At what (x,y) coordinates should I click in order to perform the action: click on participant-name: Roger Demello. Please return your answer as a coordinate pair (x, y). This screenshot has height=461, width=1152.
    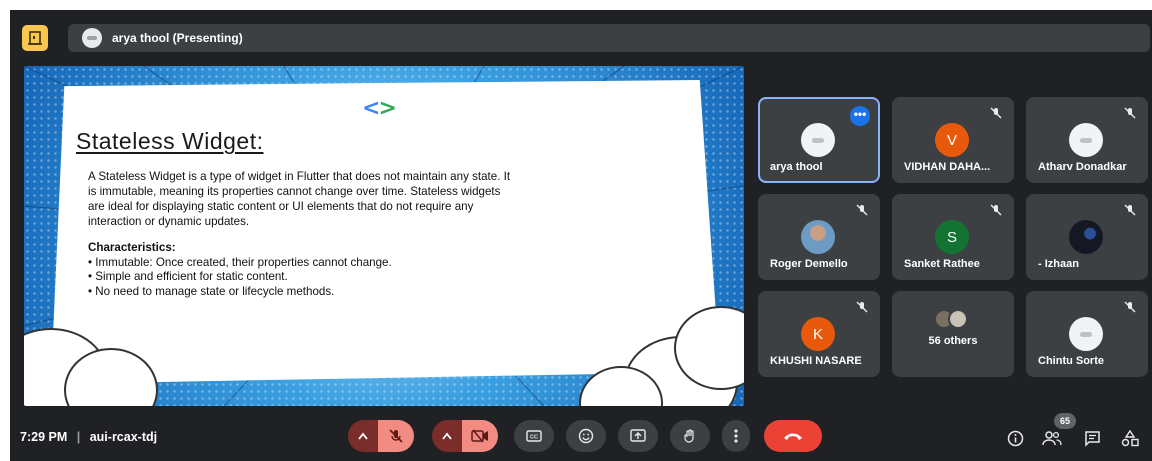
    Looking at the image, I should click on (809, 264).